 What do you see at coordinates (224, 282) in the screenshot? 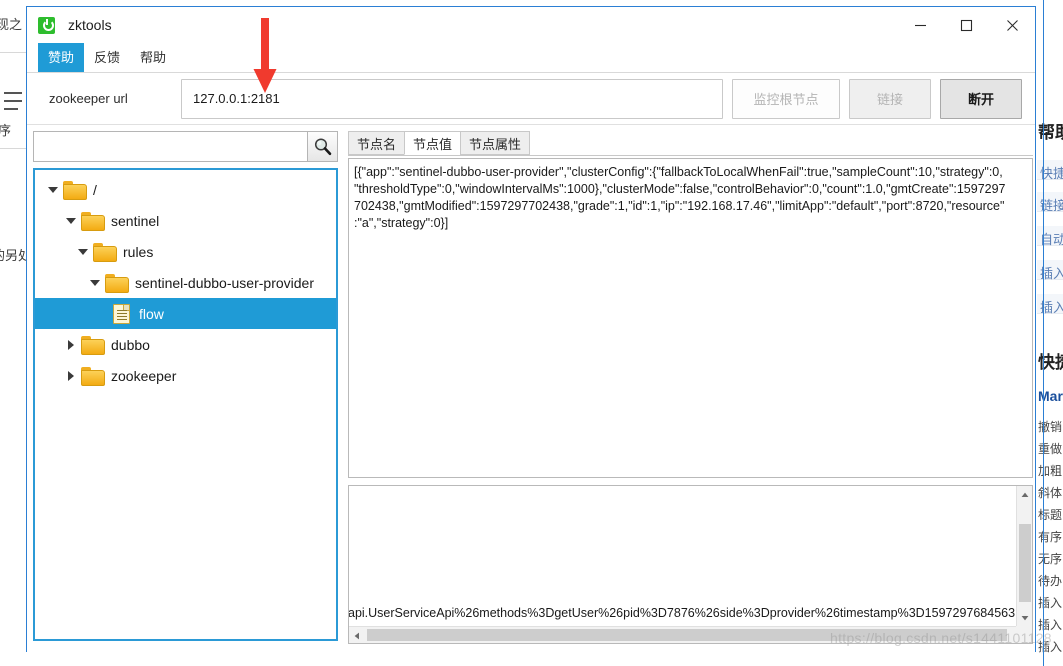
I see `tree-label: sentinel-dubbo-user-provider` at bounding box center [224, 282].